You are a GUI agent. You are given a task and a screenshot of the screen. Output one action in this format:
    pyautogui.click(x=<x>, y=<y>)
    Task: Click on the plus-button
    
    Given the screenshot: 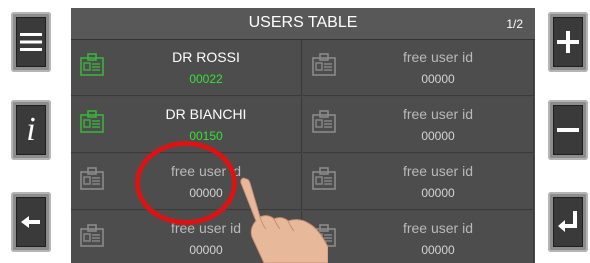 What is the action you would take?
    pyautogui.click(x=568, y=42)
    